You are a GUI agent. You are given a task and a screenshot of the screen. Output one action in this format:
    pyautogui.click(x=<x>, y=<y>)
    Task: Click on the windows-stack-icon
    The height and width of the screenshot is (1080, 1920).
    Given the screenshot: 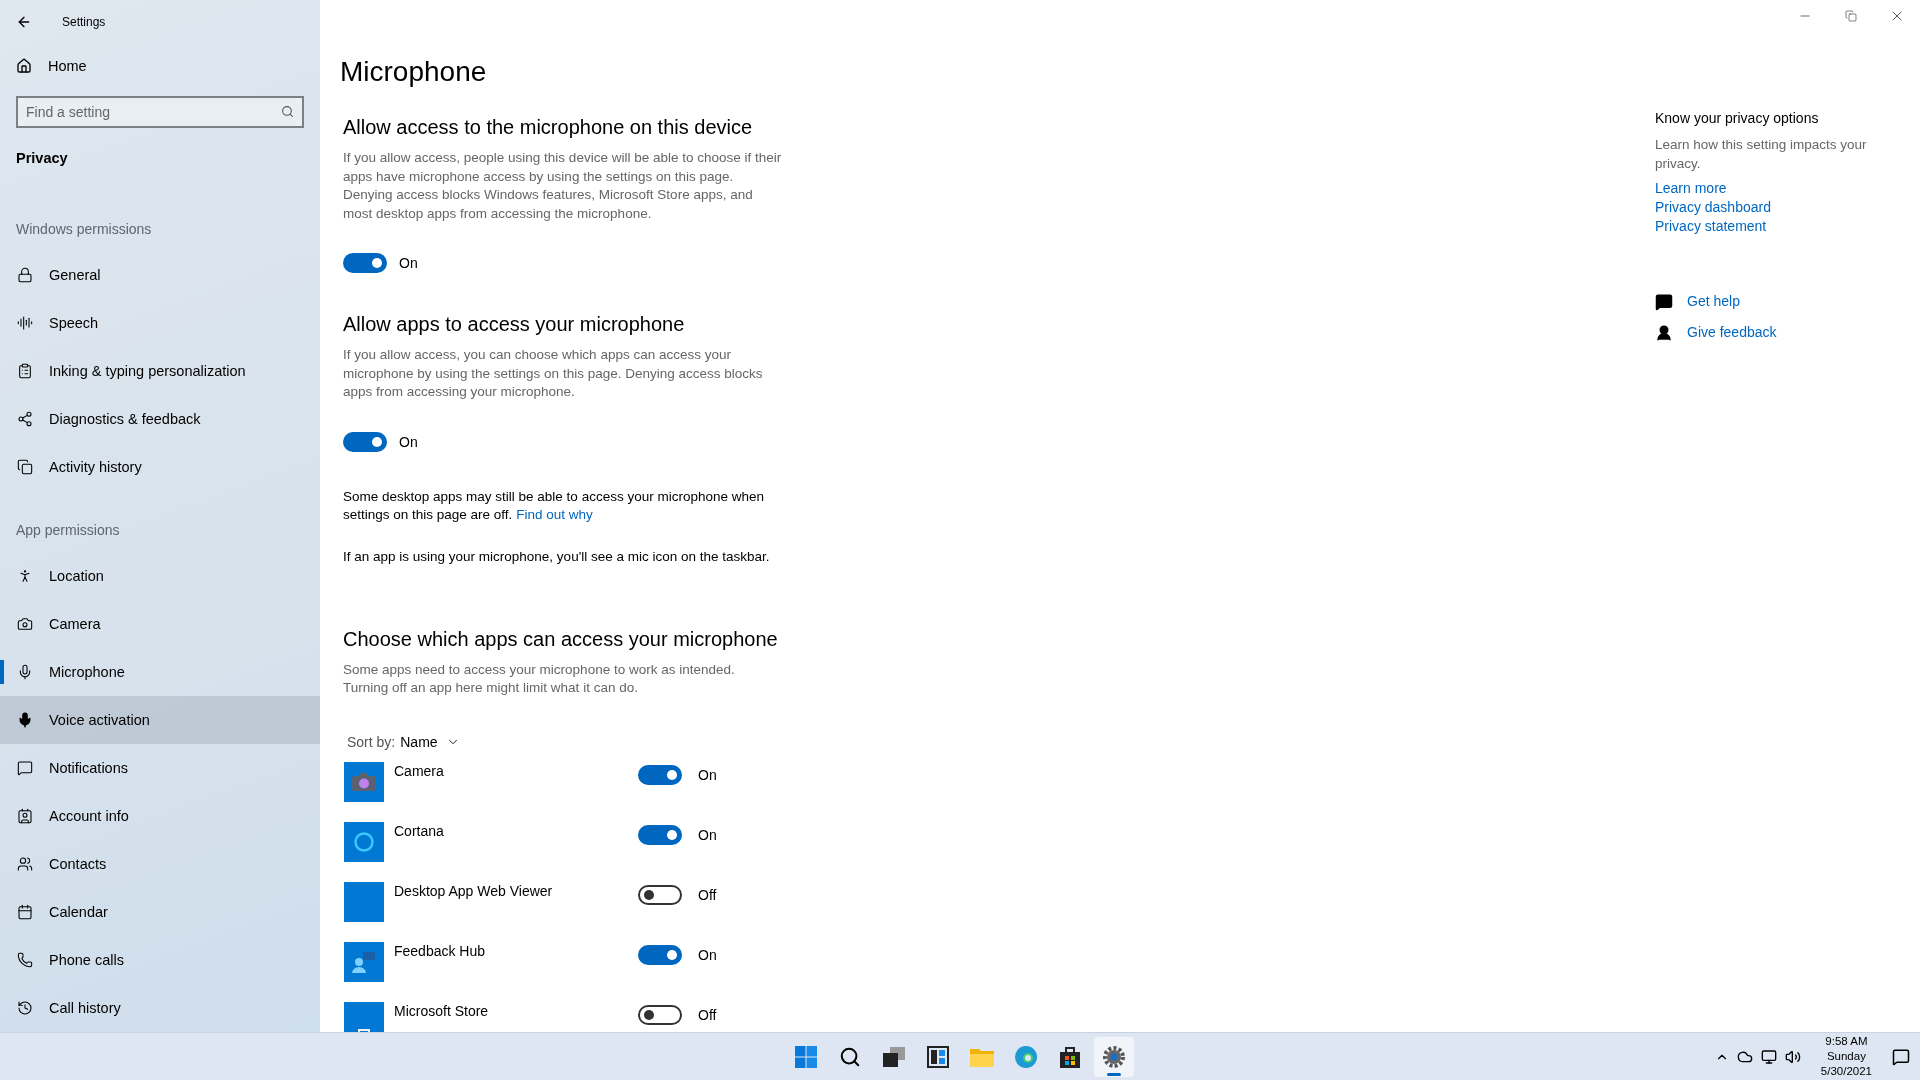 What is the action you would take?
    pyautogui.click(x=894, y=1056)
    